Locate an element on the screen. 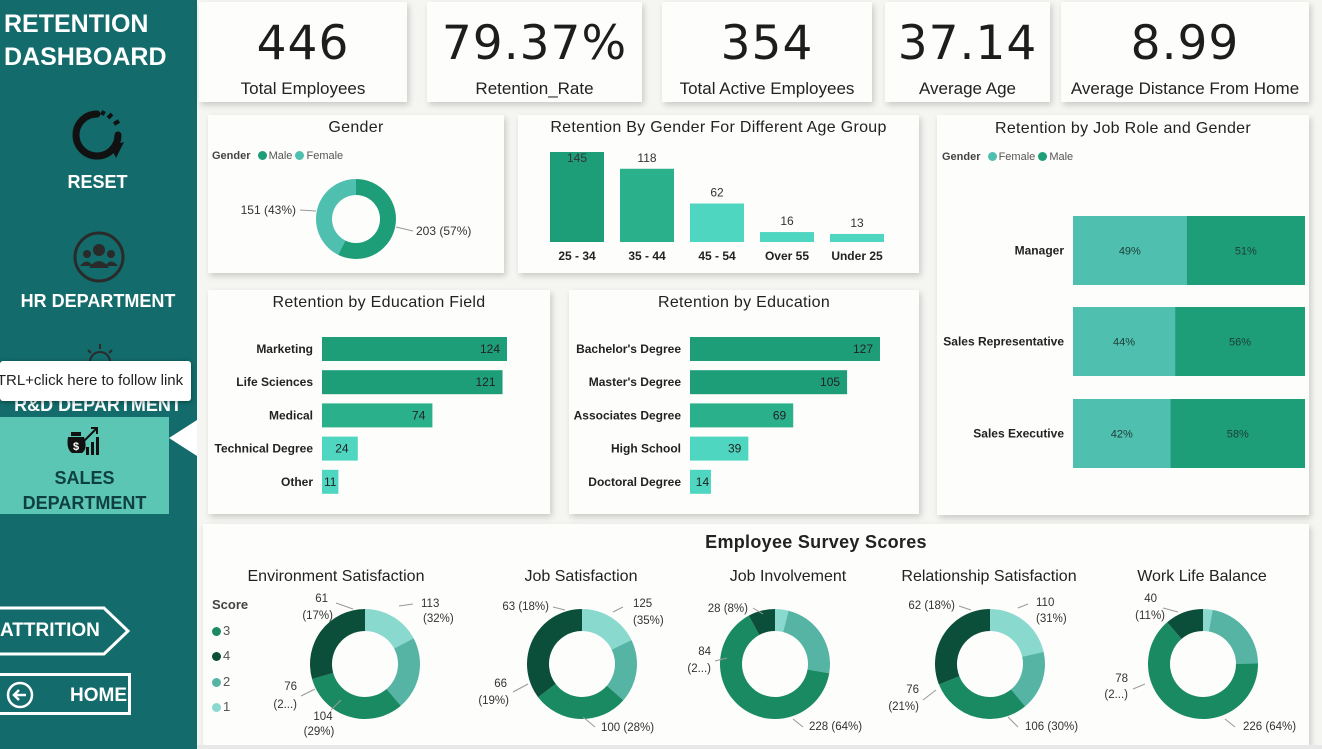 Image resolution: width=1322 pixels, height=749 pixels. edu-bar-value: 105 is located at coordinates (830, 382).